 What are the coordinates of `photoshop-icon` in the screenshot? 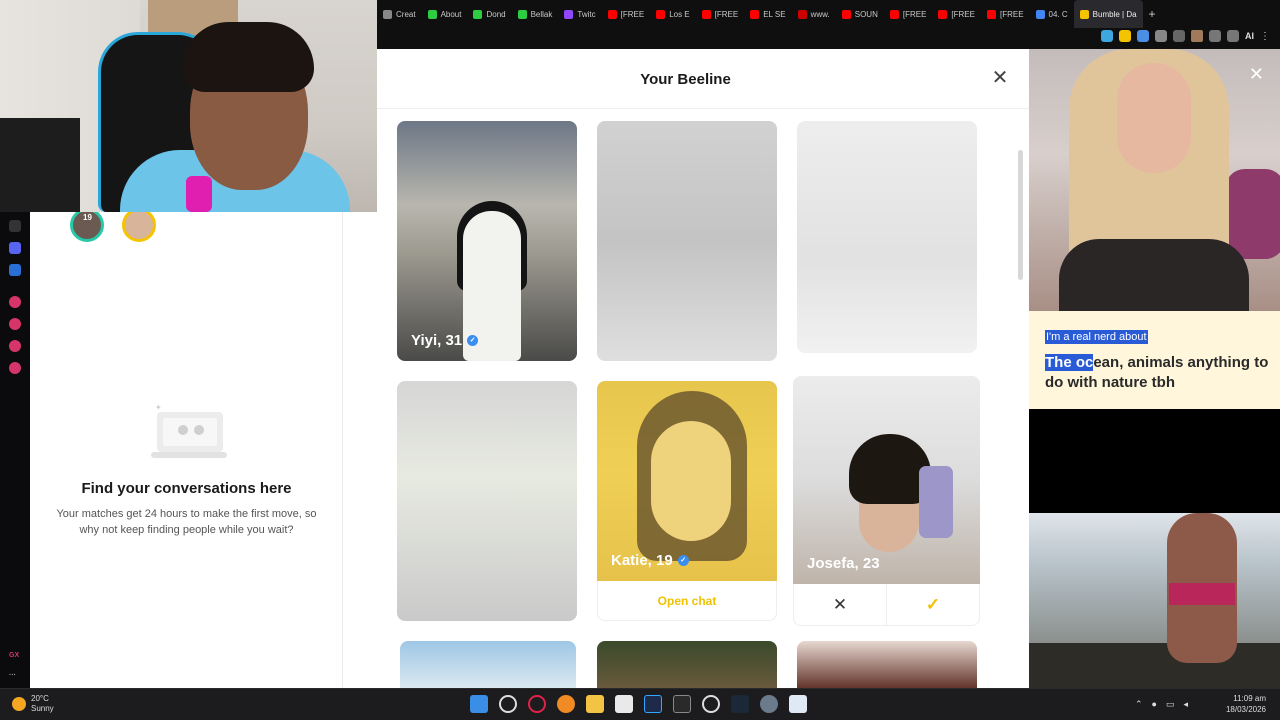 It's located at (653, 704).